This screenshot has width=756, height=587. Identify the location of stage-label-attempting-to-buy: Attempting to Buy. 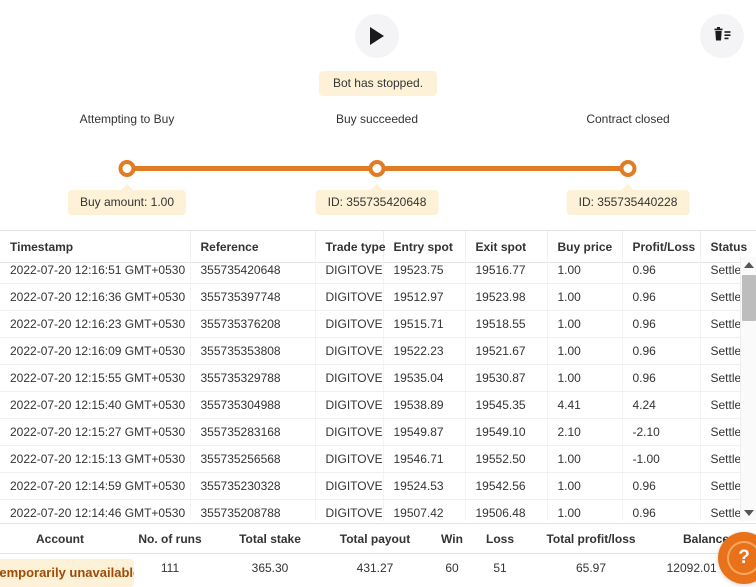
(127, 119).